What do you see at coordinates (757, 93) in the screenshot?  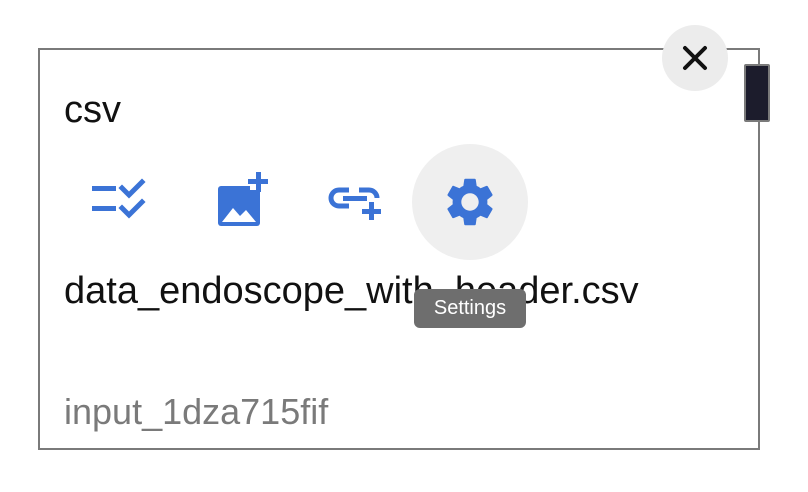 I see `scrollbar-thumb` at bounding box center [757, 93].